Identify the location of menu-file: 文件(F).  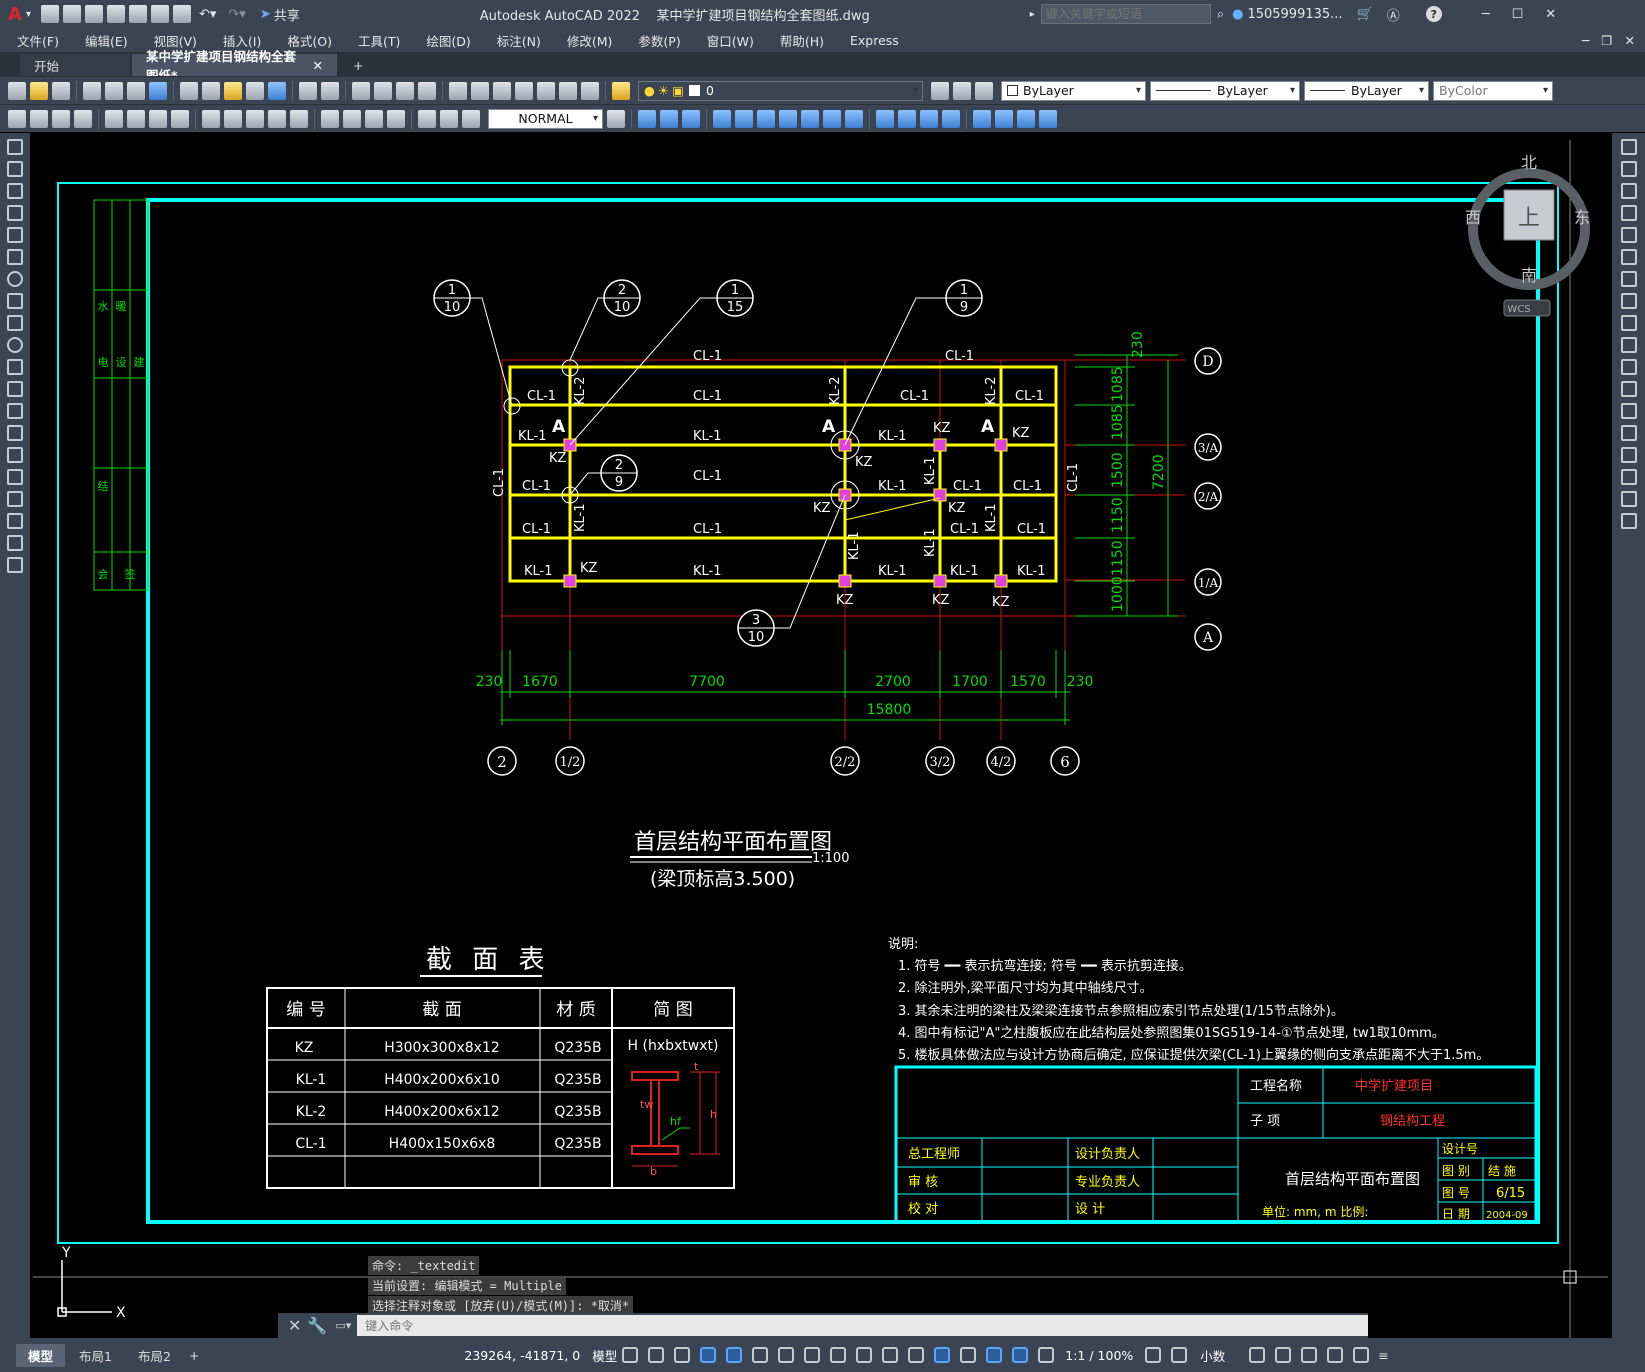
(38, 40).